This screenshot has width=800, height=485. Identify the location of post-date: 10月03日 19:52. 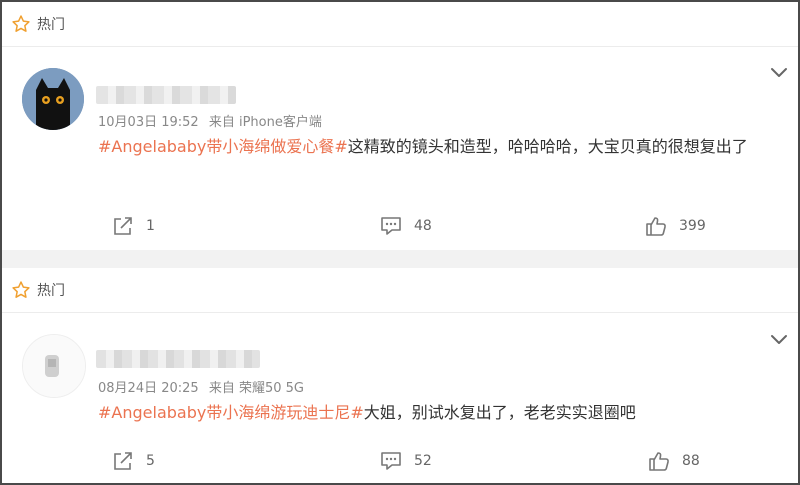
(148, 122).